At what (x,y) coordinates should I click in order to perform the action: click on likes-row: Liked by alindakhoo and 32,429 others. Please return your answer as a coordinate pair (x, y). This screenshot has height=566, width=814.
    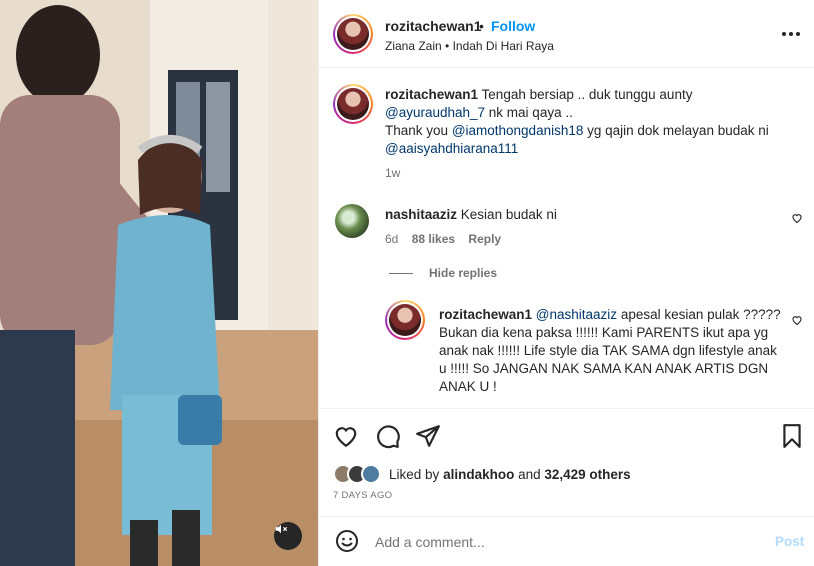
    Looking at the image, I should click on (482, 474).